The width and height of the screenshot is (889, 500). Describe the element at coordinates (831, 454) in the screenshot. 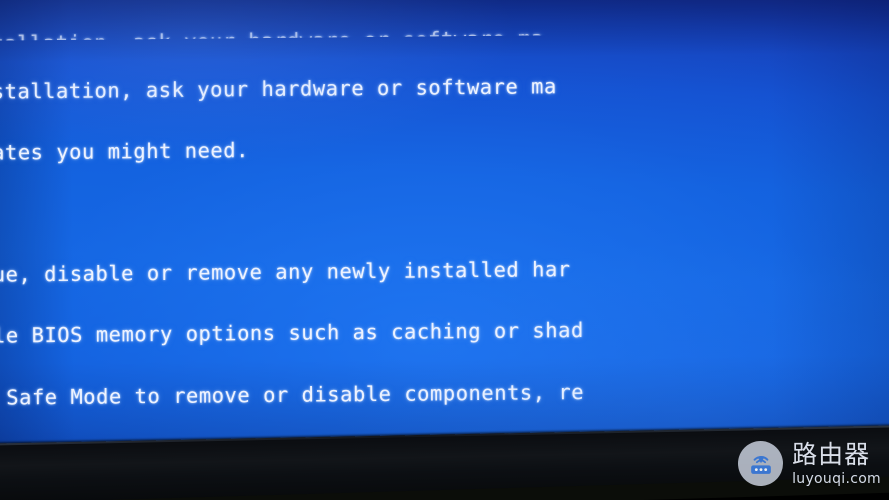

I see `watermark-brand-cn: 路由器` at that location.